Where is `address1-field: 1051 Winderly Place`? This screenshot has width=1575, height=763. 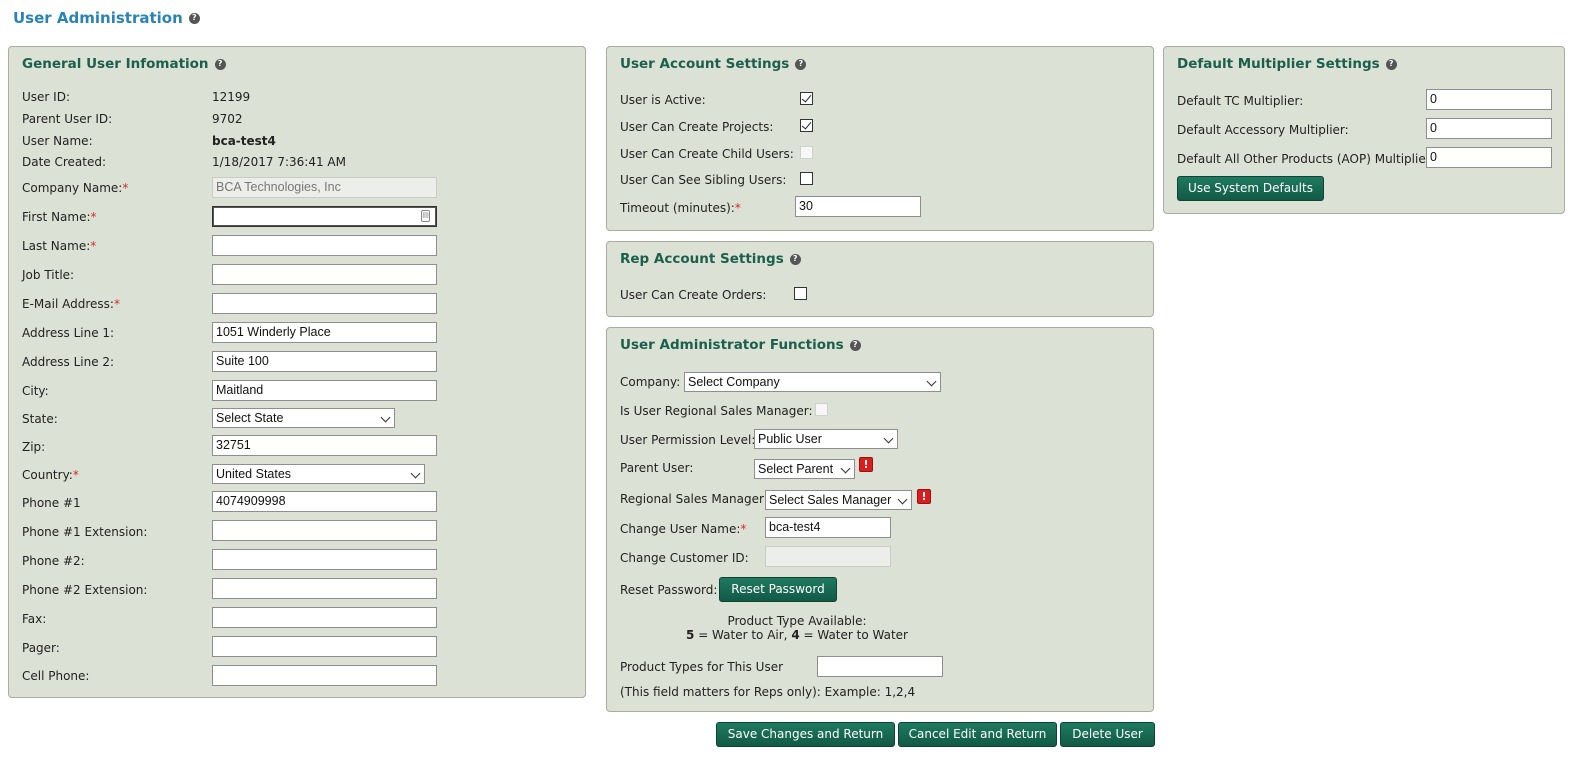
address1-field: 1051 Winderly Place is located at coordinates (324, 332).